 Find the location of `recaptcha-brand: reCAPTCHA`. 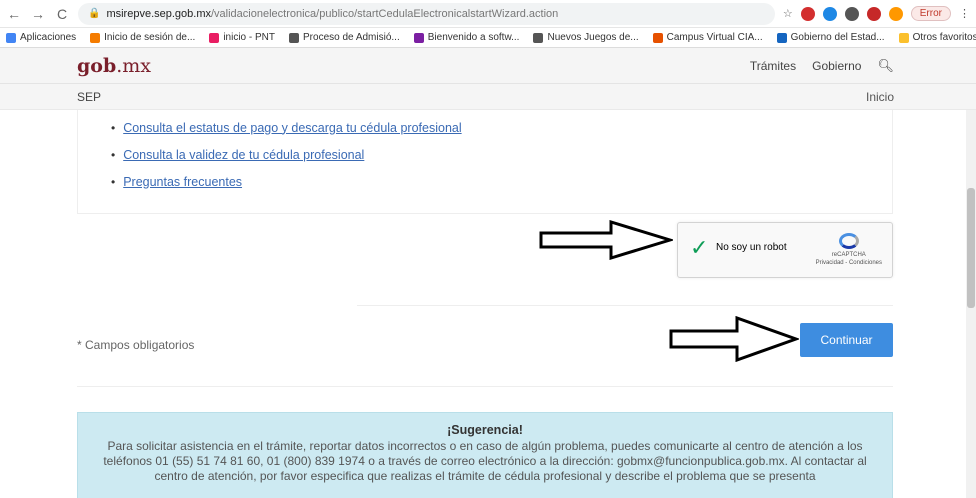

recaptcha-brand: reCAPTCHA is located at coordinates (848, 255).